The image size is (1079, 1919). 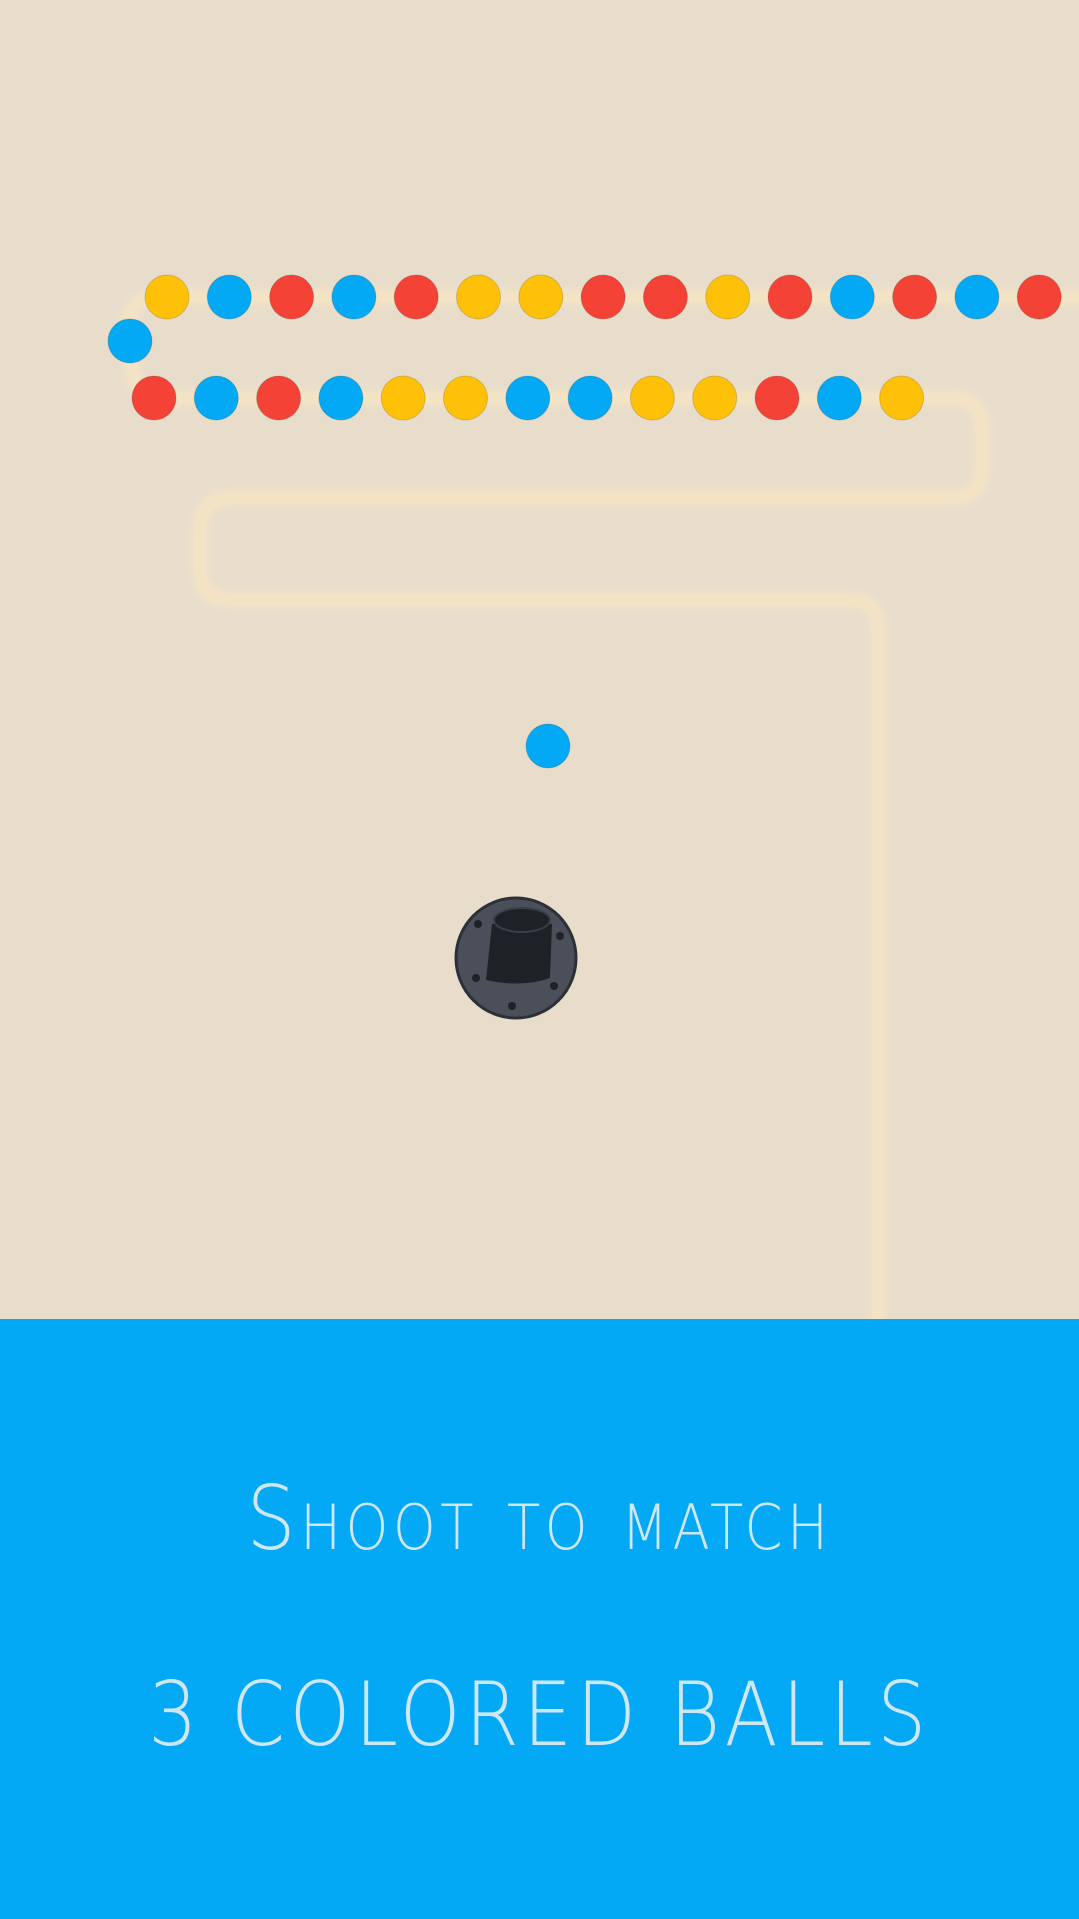 What do you see at coordinates (539, 1714) in the screenshot?
I see `caption-line-2: 3 COLORED BALLS` at bounding box center [539, 1714].